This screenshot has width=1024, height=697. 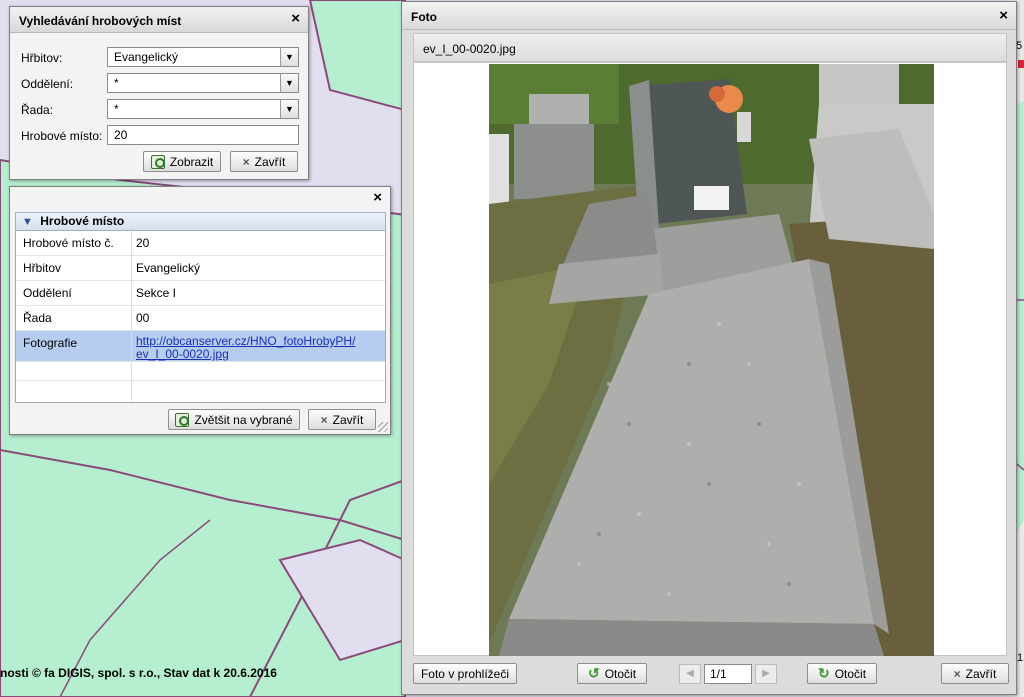 I want to click on property-key: Fotografie, so click(x=50, y=343).